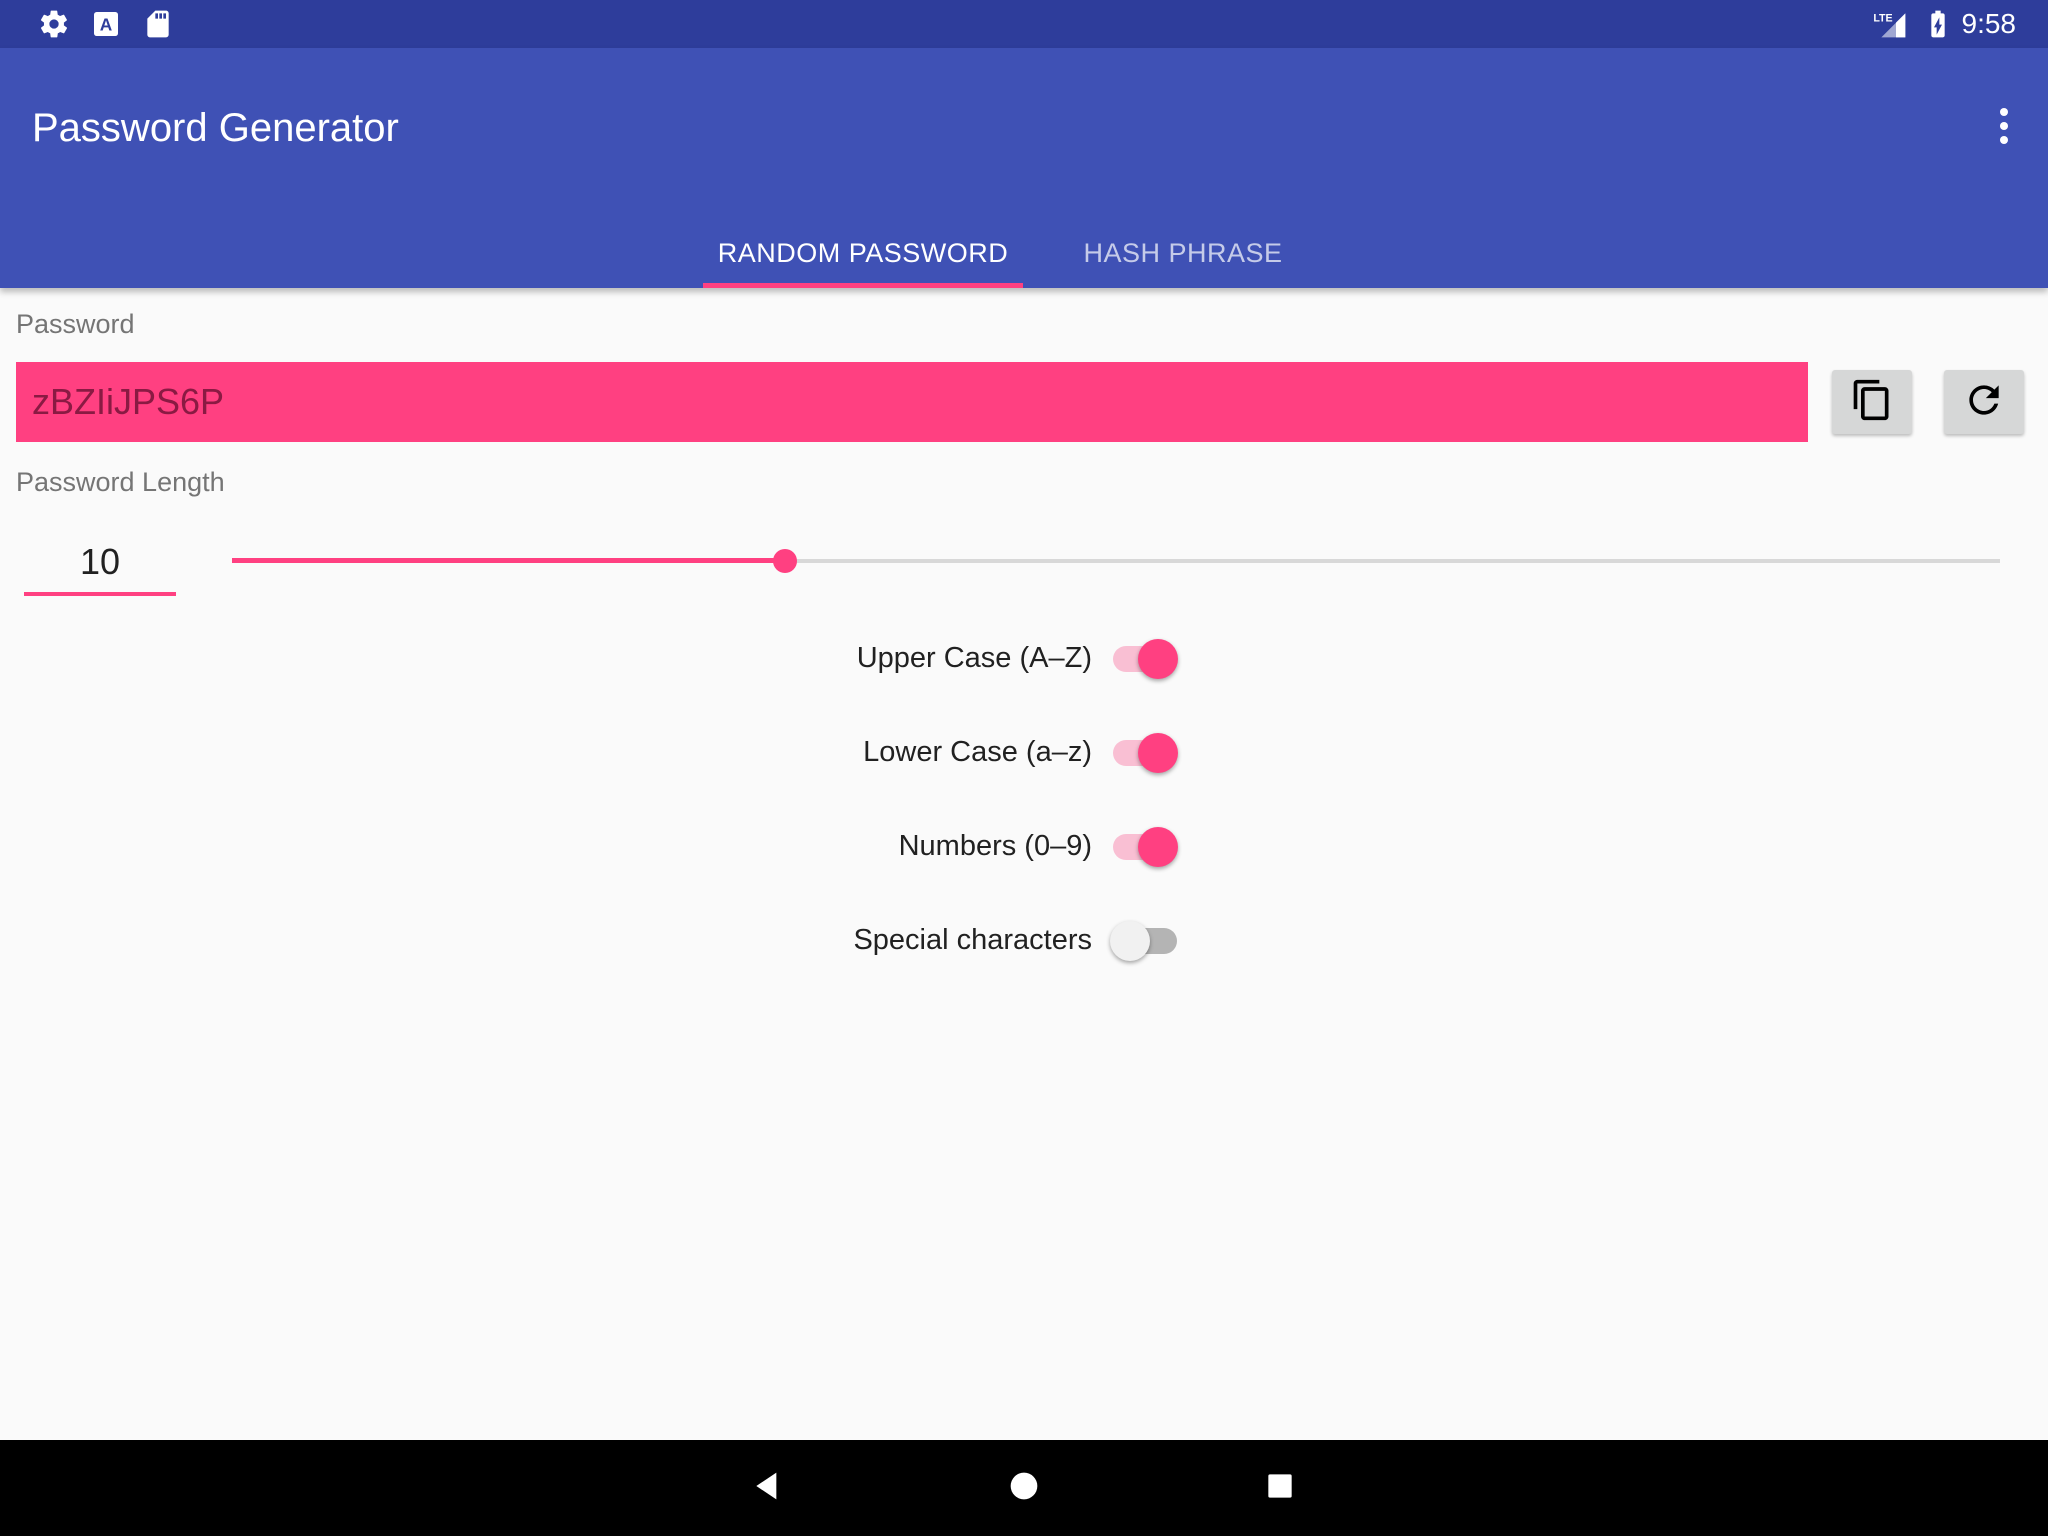  I want to click on copy-button, so click(1872, 402).